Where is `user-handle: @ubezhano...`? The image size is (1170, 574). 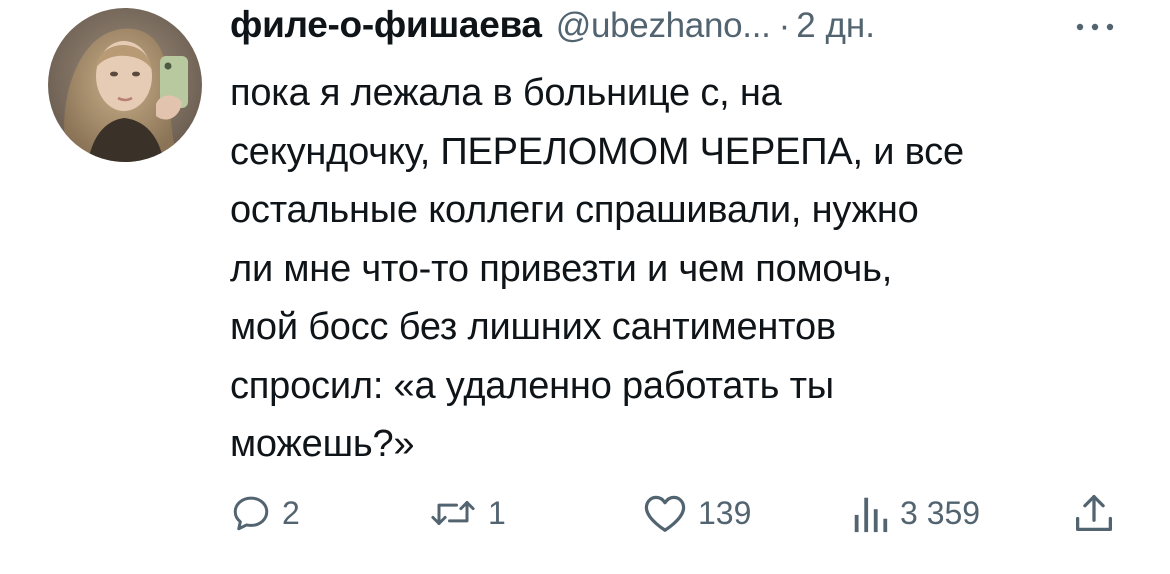
user-handle: @ubezhano... is located at coordinates (663, 26).